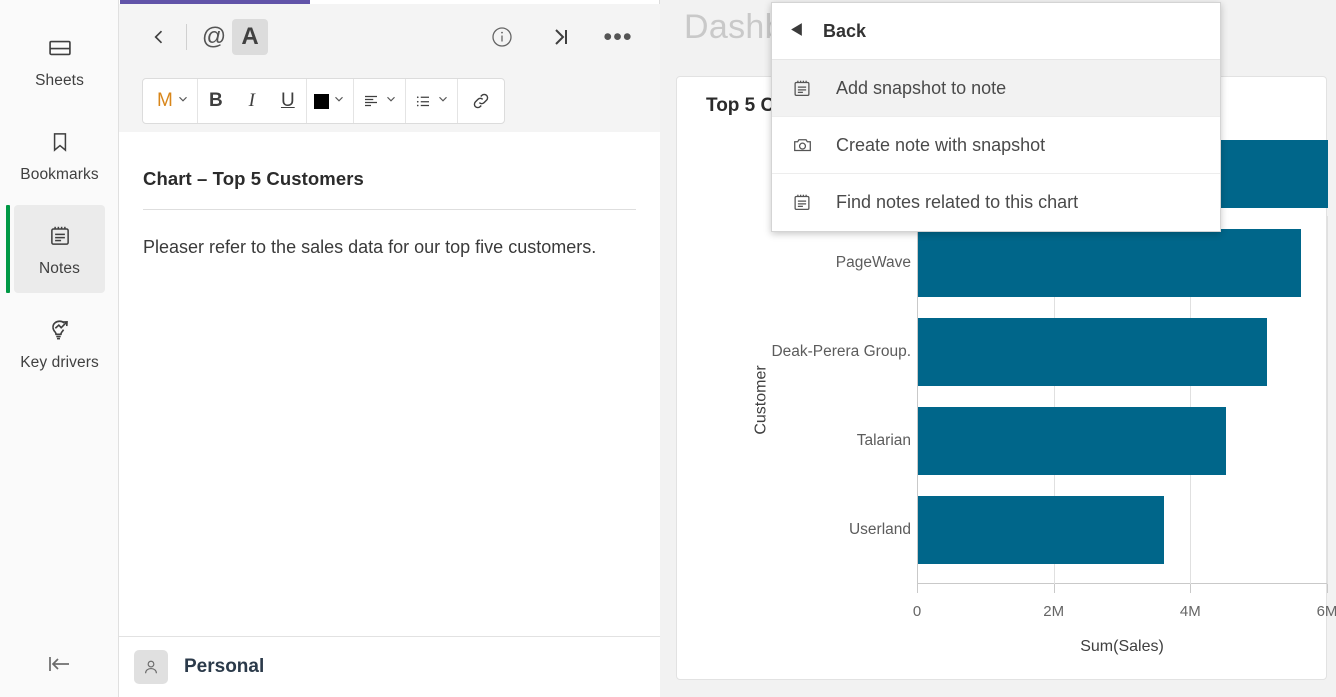 This screenshot has width=1336, height=697. I want to click on sidebar-item-key-drivers: Key drivers, so click(59, 343).